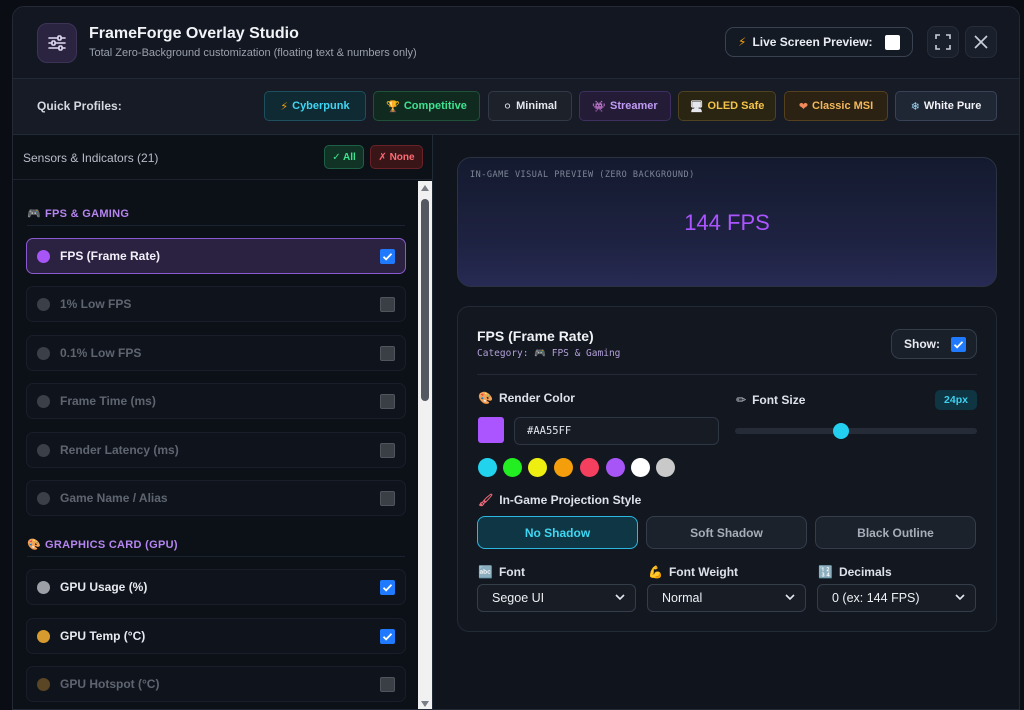 This screenshot has width=1024, height=710. What do you see at coordinates (119, 450) in the screenshot?
I see `sensor-label: Render Latency (ms)` at bounding box center [119, 450].